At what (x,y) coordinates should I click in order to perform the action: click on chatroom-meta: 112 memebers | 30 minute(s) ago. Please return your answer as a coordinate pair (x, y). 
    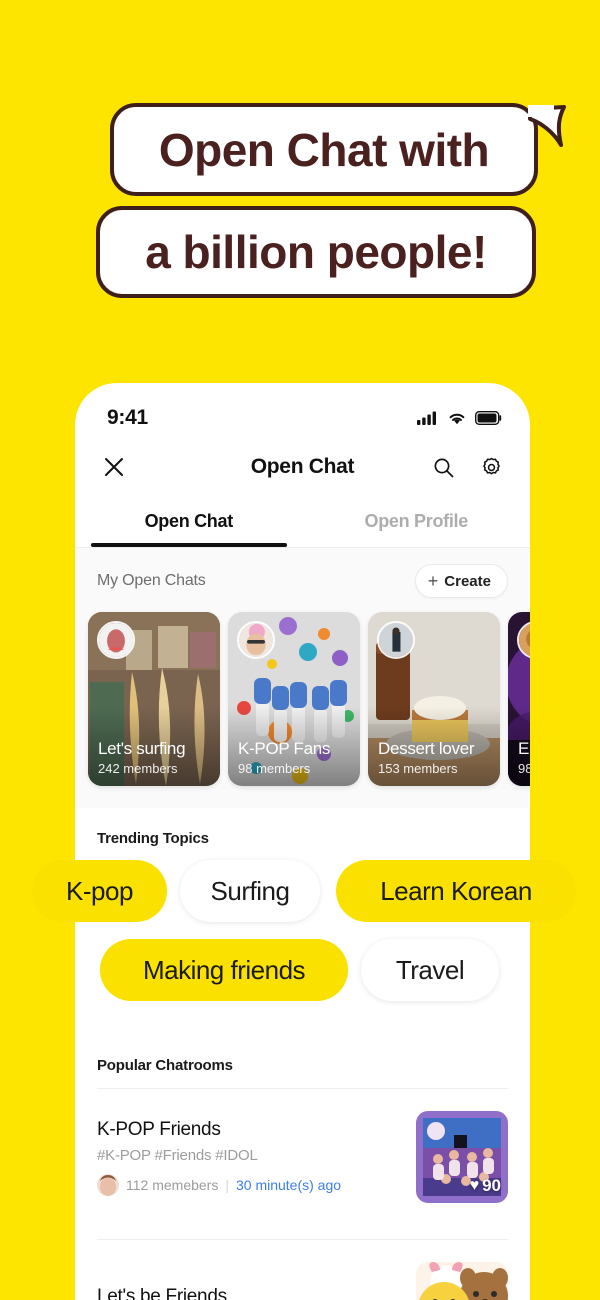
    Looking at the image, I should click on (219, 1184).